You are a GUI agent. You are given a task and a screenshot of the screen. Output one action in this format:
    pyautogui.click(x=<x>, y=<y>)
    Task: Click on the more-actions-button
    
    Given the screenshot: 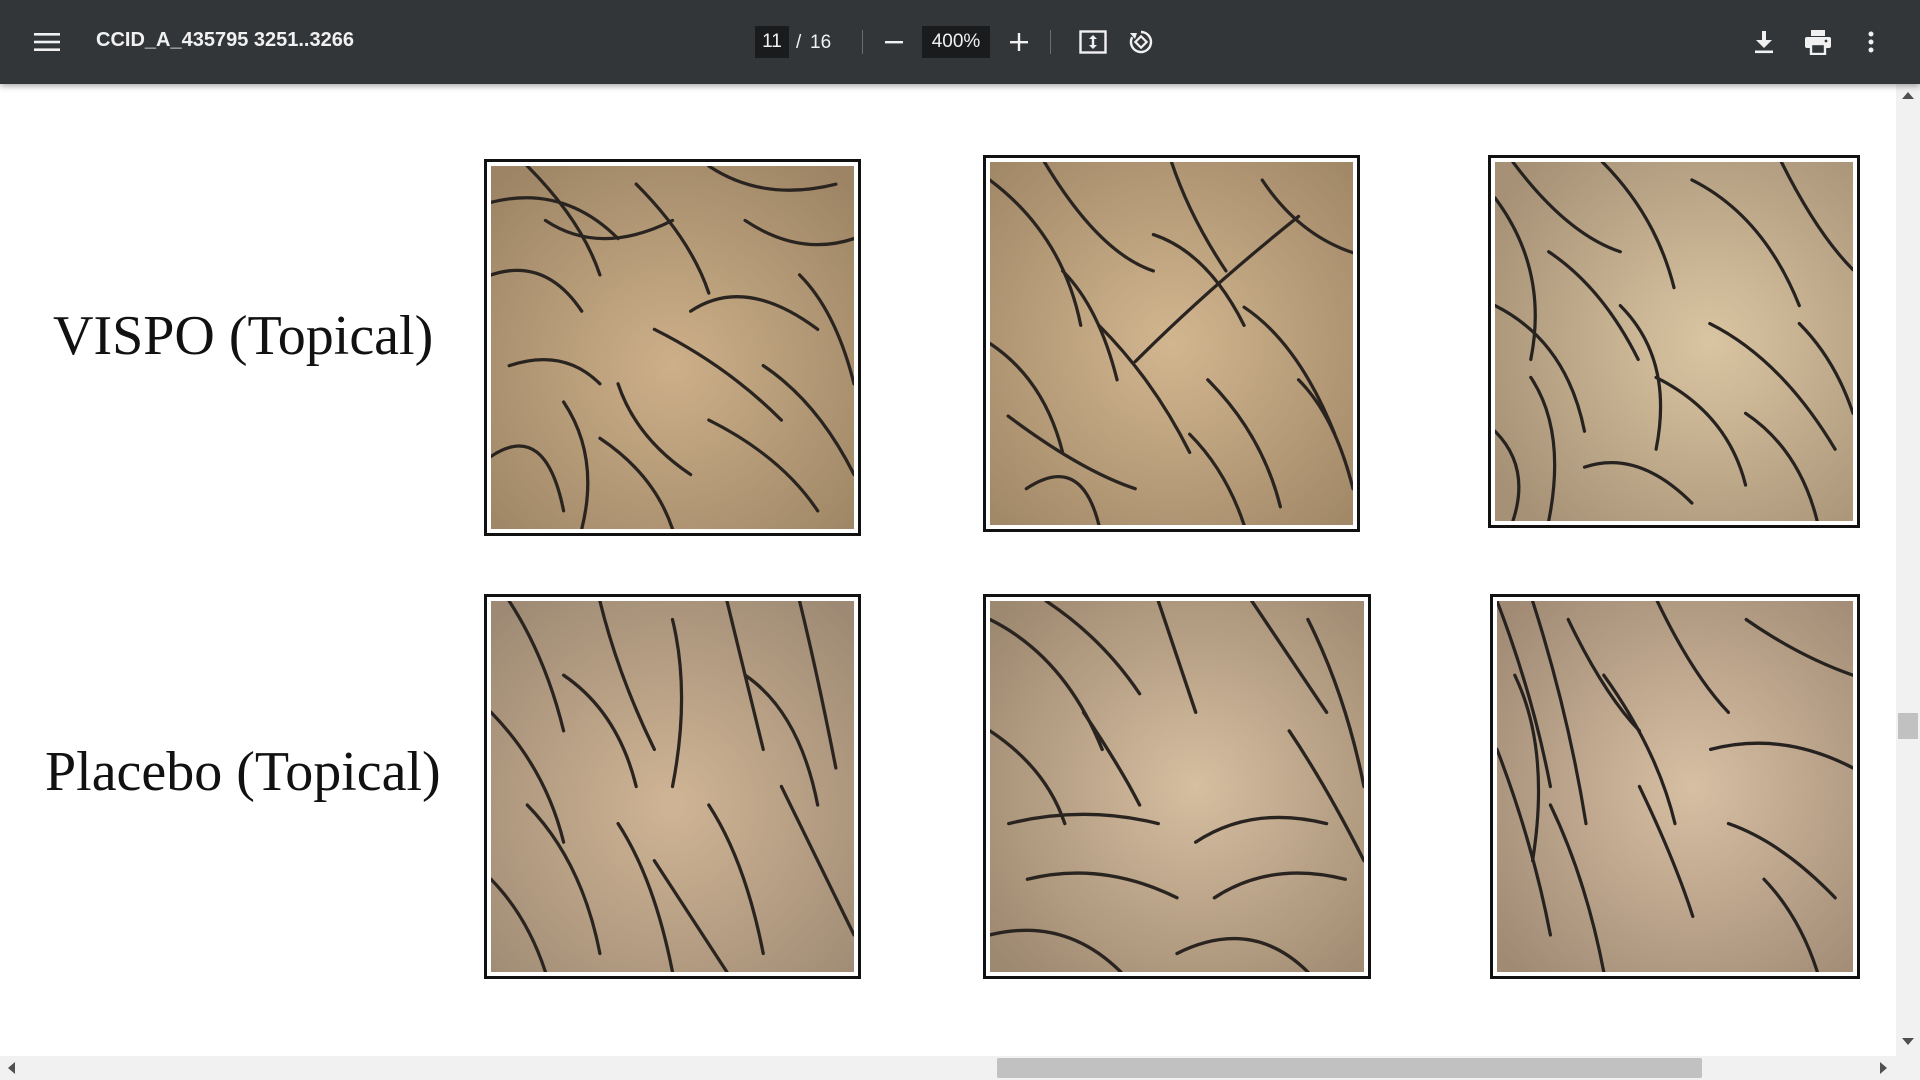 What is the action you would take?
    pyautogui.click(x=1871, y=42)
    